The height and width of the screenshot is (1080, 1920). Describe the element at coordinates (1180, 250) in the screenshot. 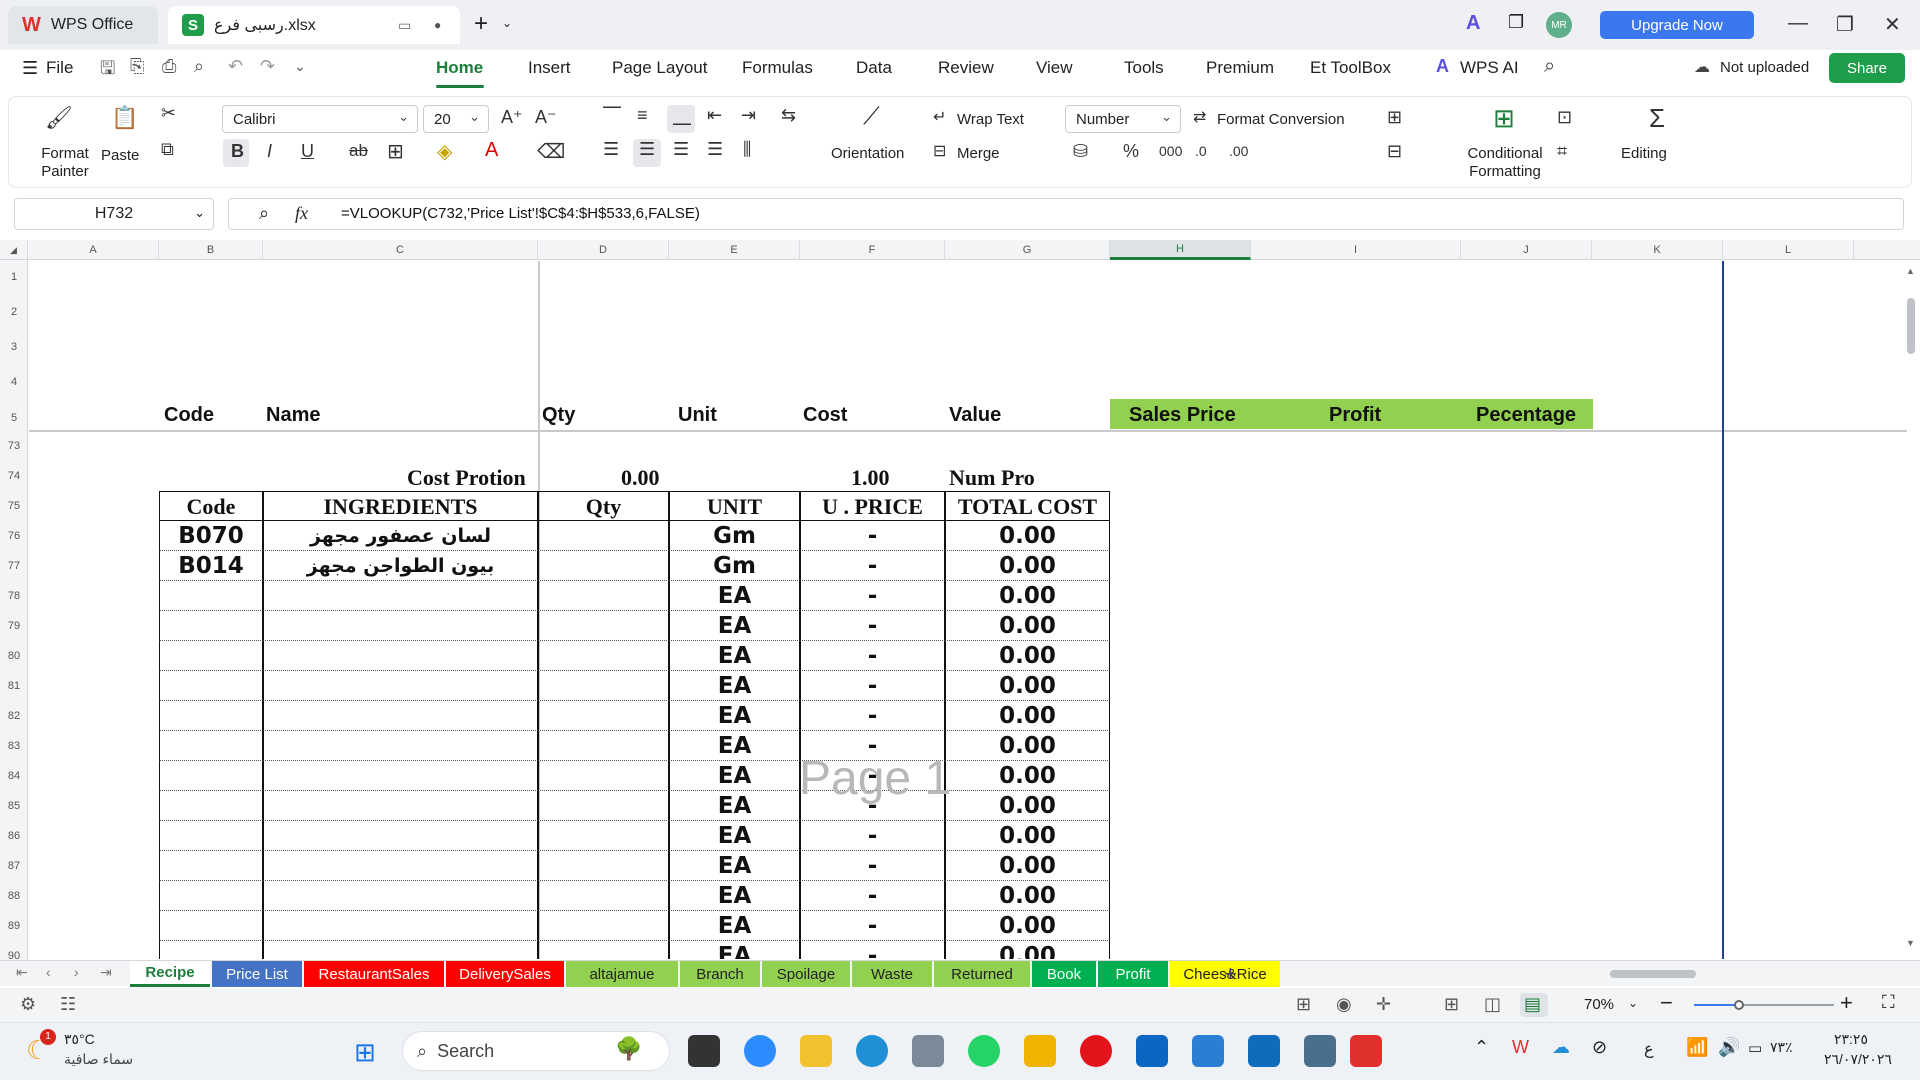

I see `column-header-h: H` at that location.